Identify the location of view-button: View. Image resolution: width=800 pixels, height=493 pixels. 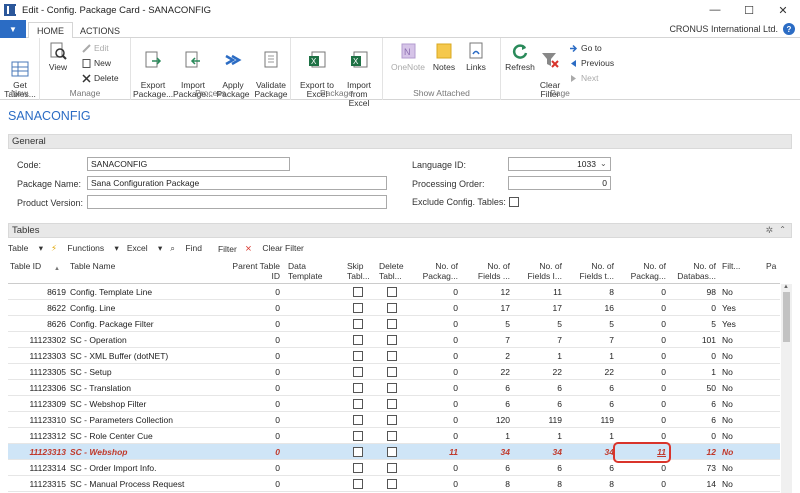
(58, 56).